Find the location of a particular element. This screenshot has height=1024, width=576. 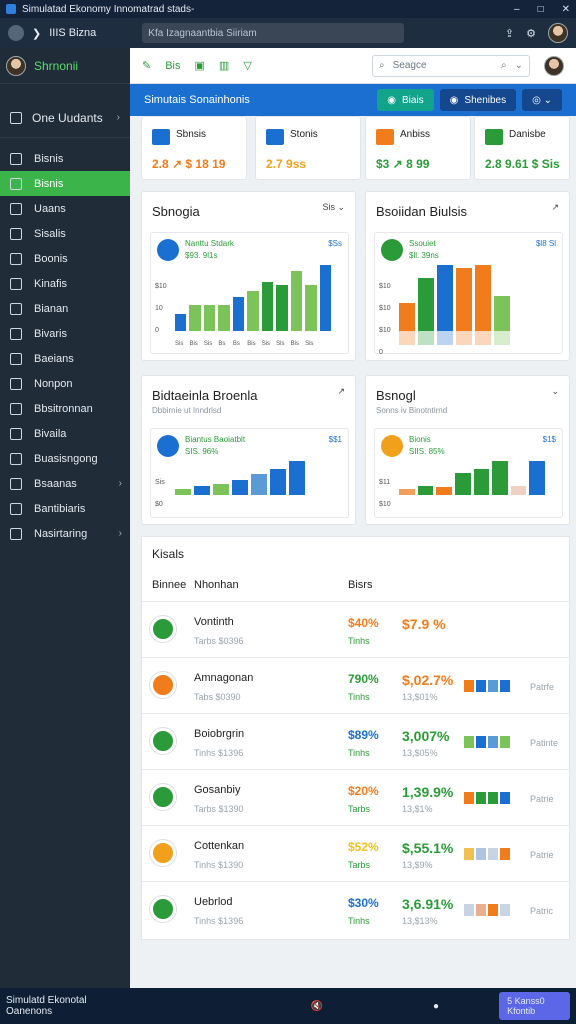

sidebar-item: Uaans is located at coordinates (65, 208).